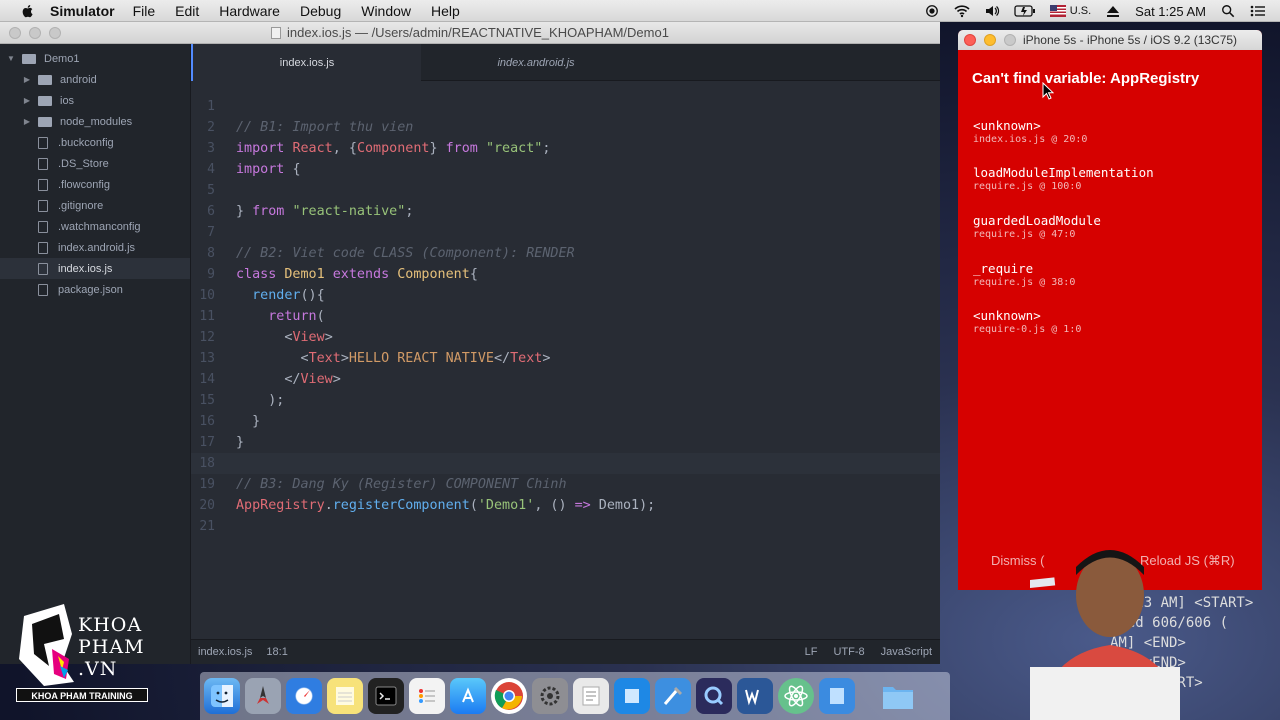 The height and width of the screenshot is (720, 1280). Describe the element at coordinates (187, 11) in the screenshot. I see `menu-edit: Edit` at that location.